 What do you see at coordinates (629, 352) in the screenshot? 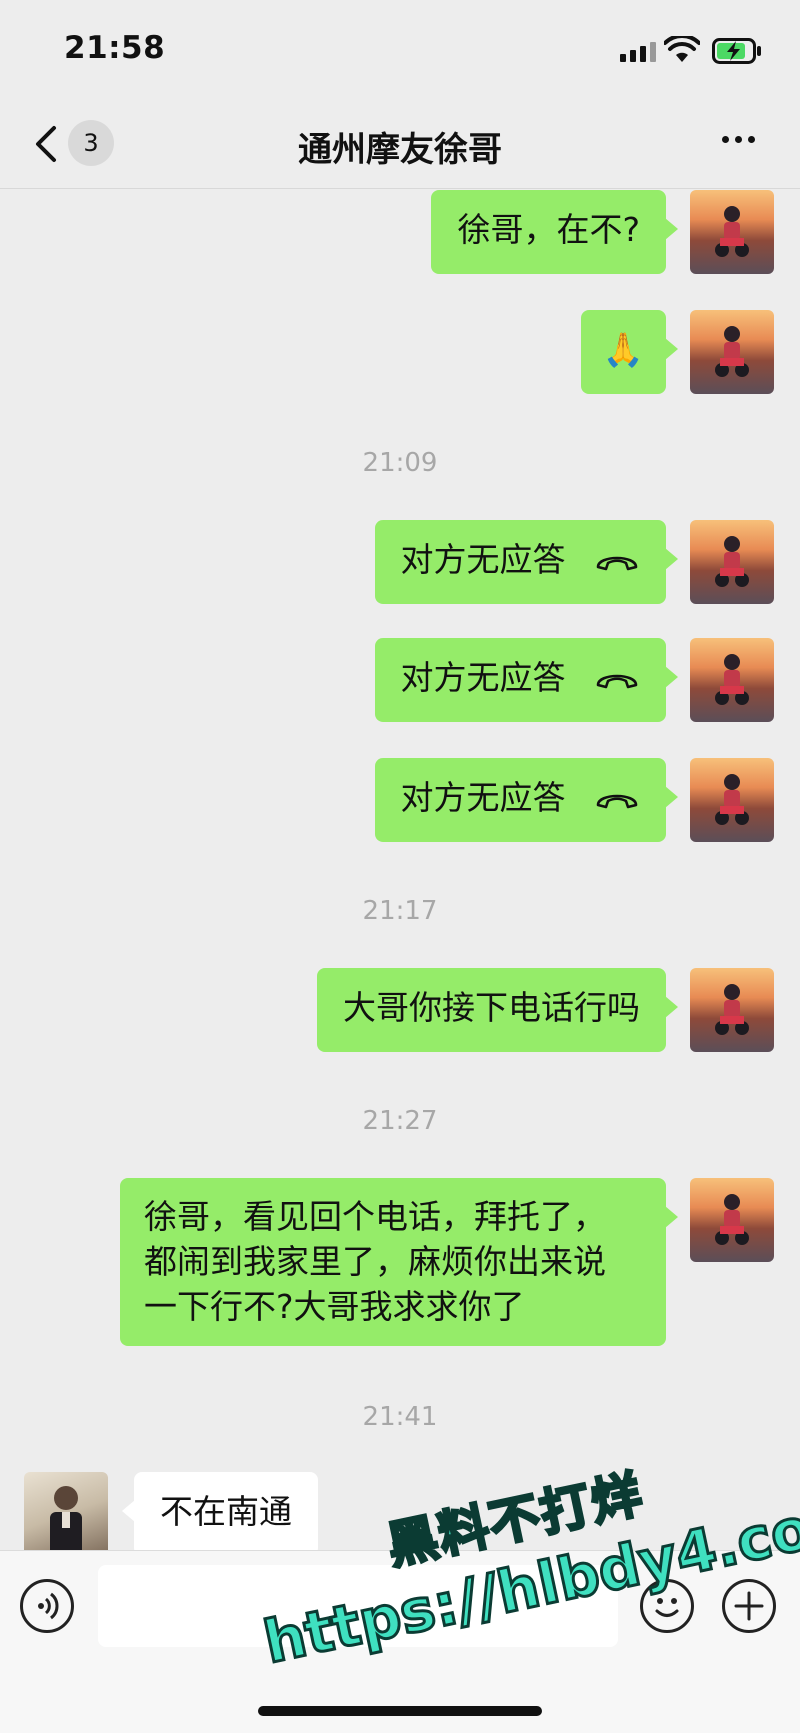
I see `sent-emoji-message: 🙏` at bounding box center [629, 352].